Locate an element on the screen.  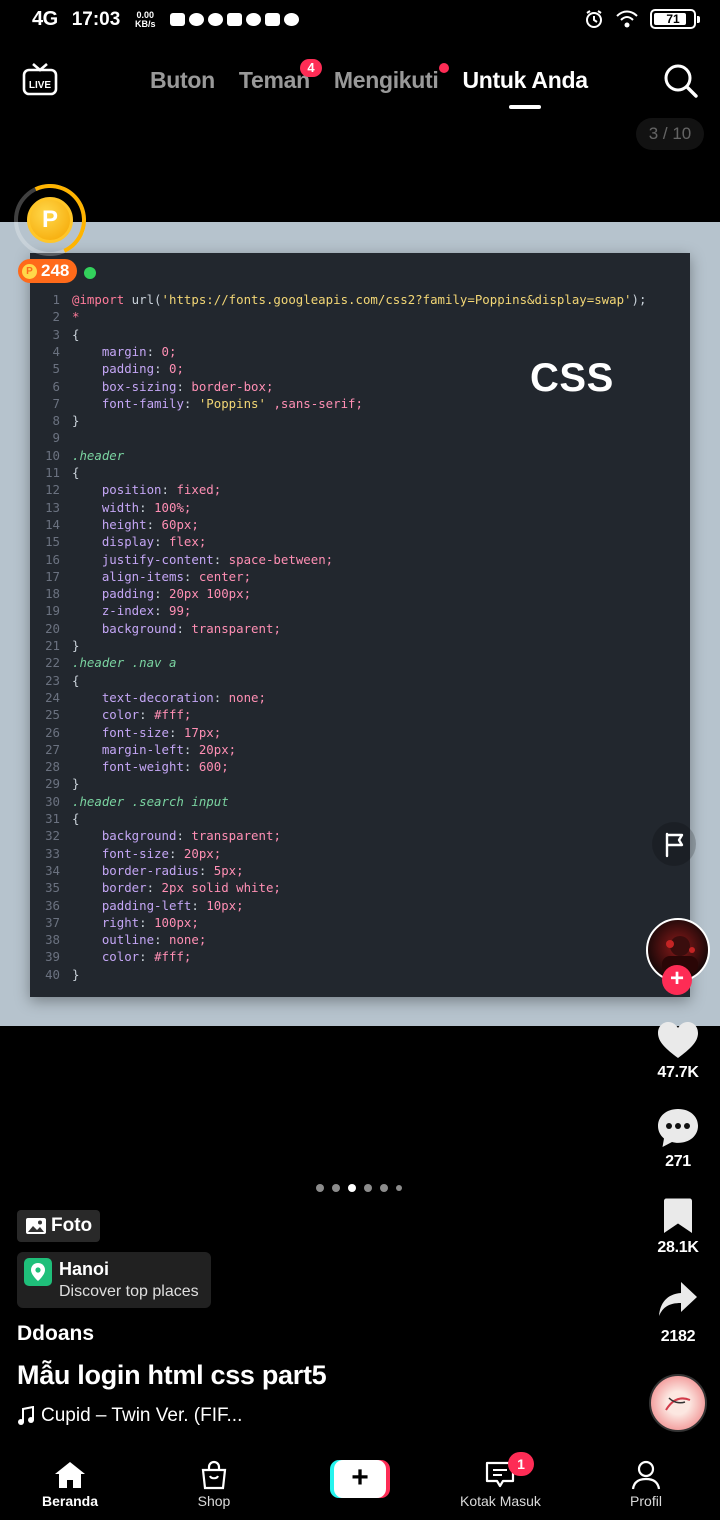
search-icon is located at coordinates (680, 80).